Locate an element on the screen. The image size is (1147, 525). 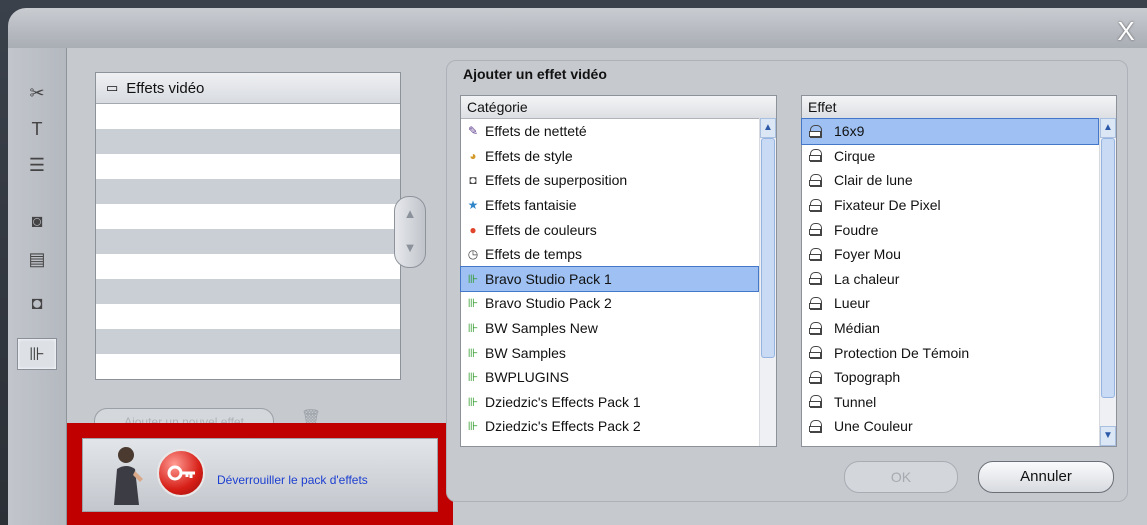
effect-label: 16x9 is located at coordinates (849, 131).